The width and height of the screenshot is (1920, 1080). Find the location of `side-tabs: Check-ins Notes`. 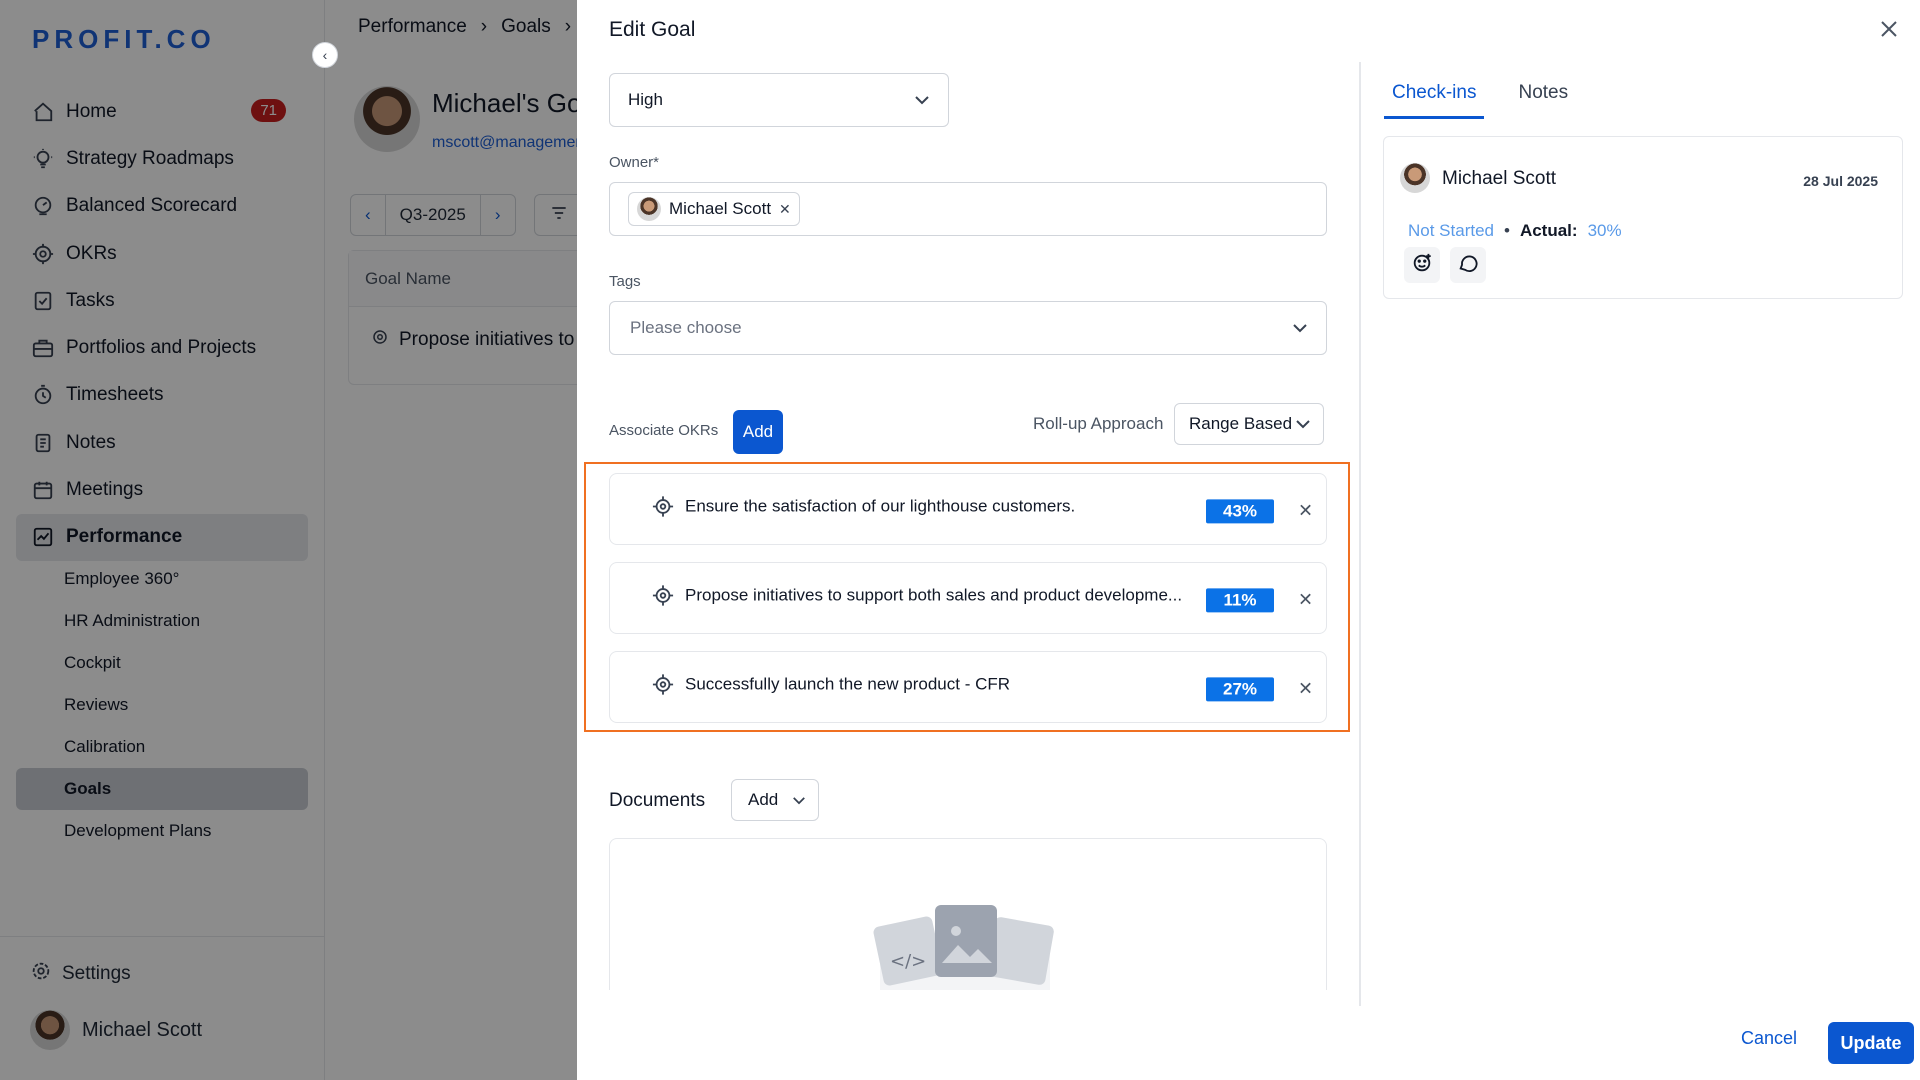

side-tabs: Check-ins Notes is located at coordinates (1480, 95).